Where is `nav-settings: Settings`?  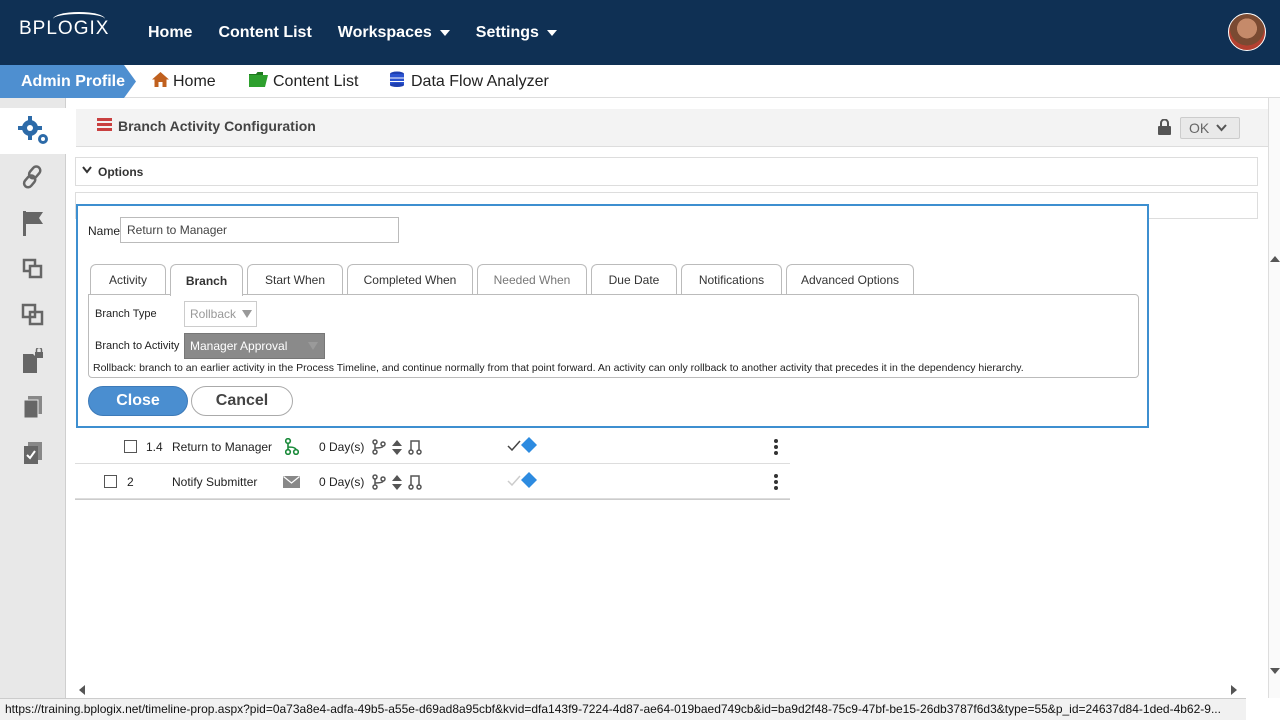
nav-settings: Settings is located at coordinates (516, 33).